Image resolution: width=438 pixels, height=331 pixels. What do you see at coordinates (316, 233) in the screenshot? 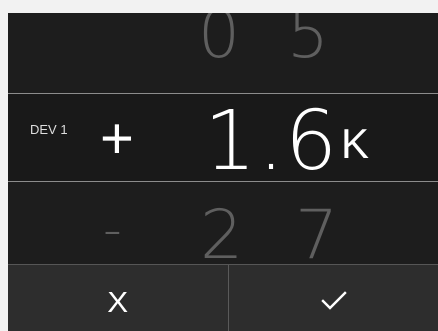
I see `next-fraction-digit: 7` at bounding box center [316, 233].